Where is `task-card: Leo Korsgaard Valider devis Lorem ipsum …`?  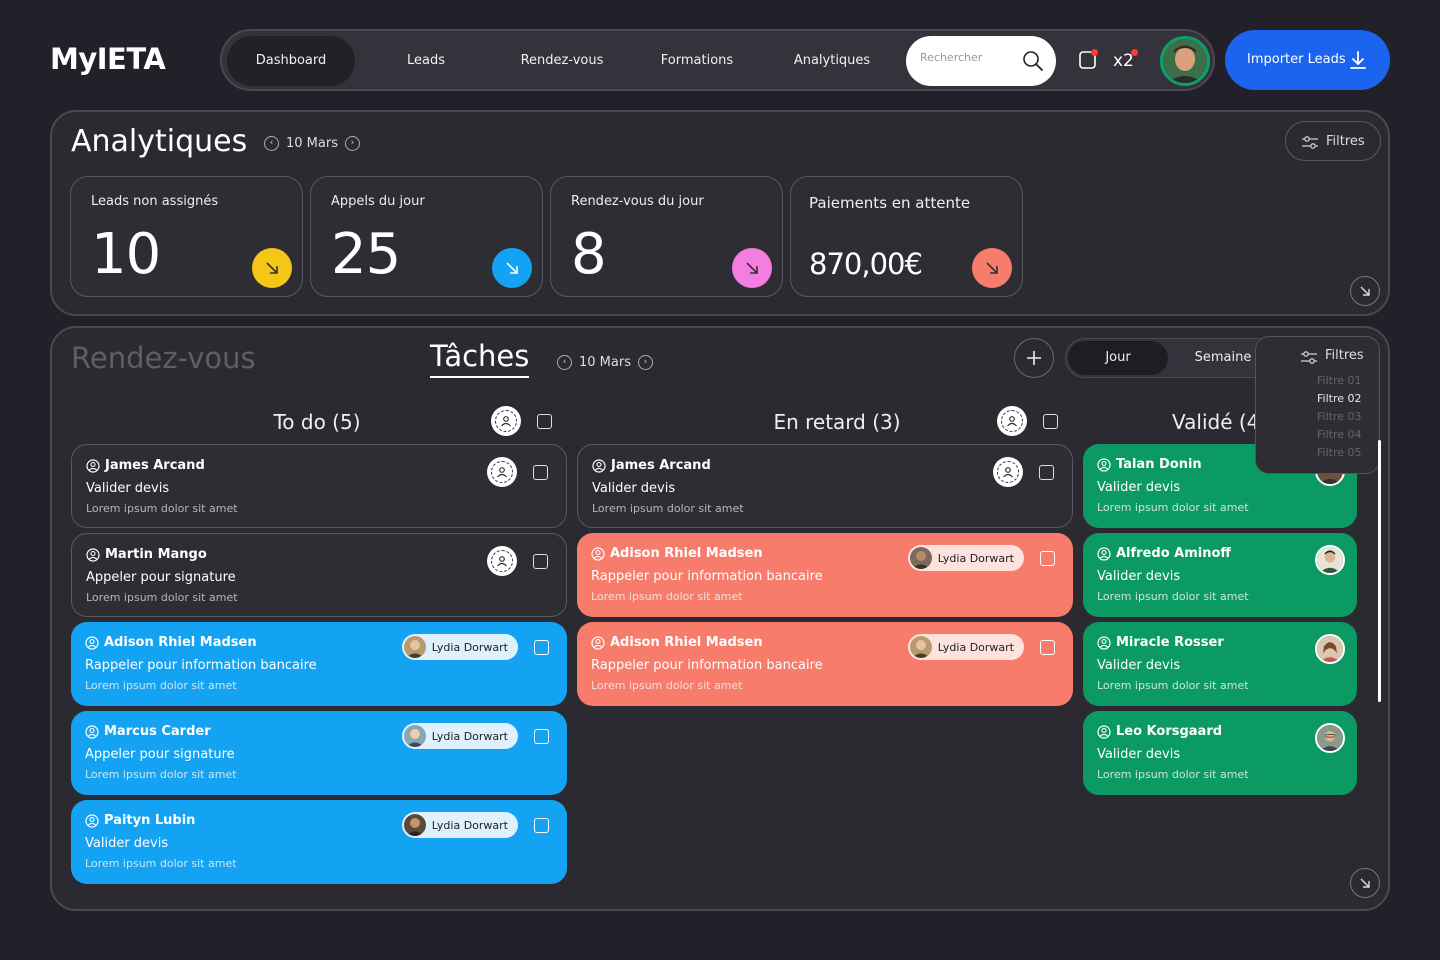 task-card: Leo Korsgaard Valider devis Lorem ipsum … is located at coordinates (1220, 753).